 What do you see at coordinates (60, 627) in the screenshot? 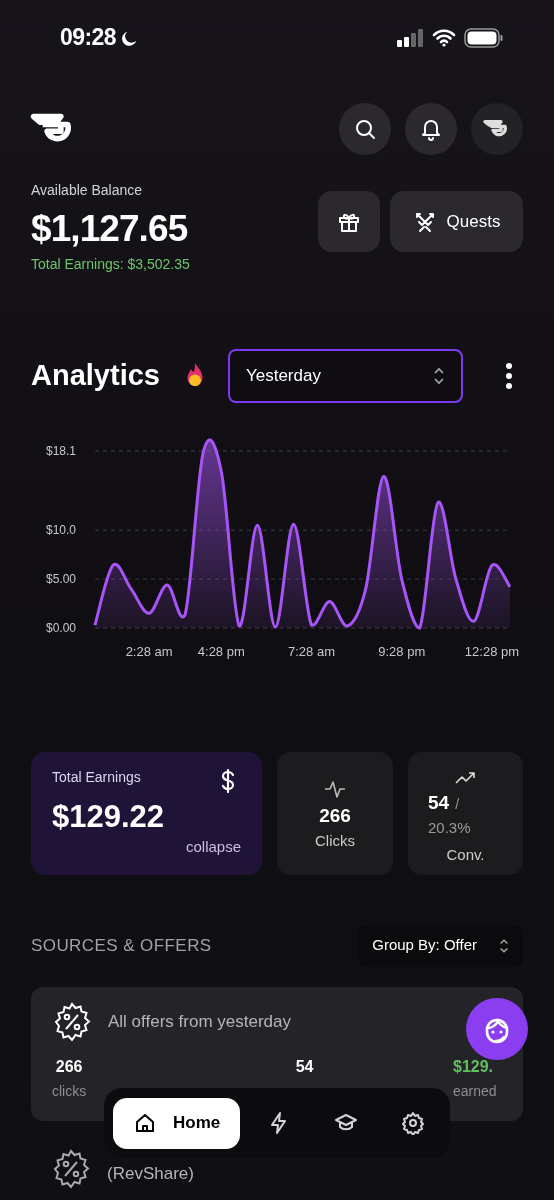
I see `y-tick-label: $0.00` at bounding box center [60, 627].